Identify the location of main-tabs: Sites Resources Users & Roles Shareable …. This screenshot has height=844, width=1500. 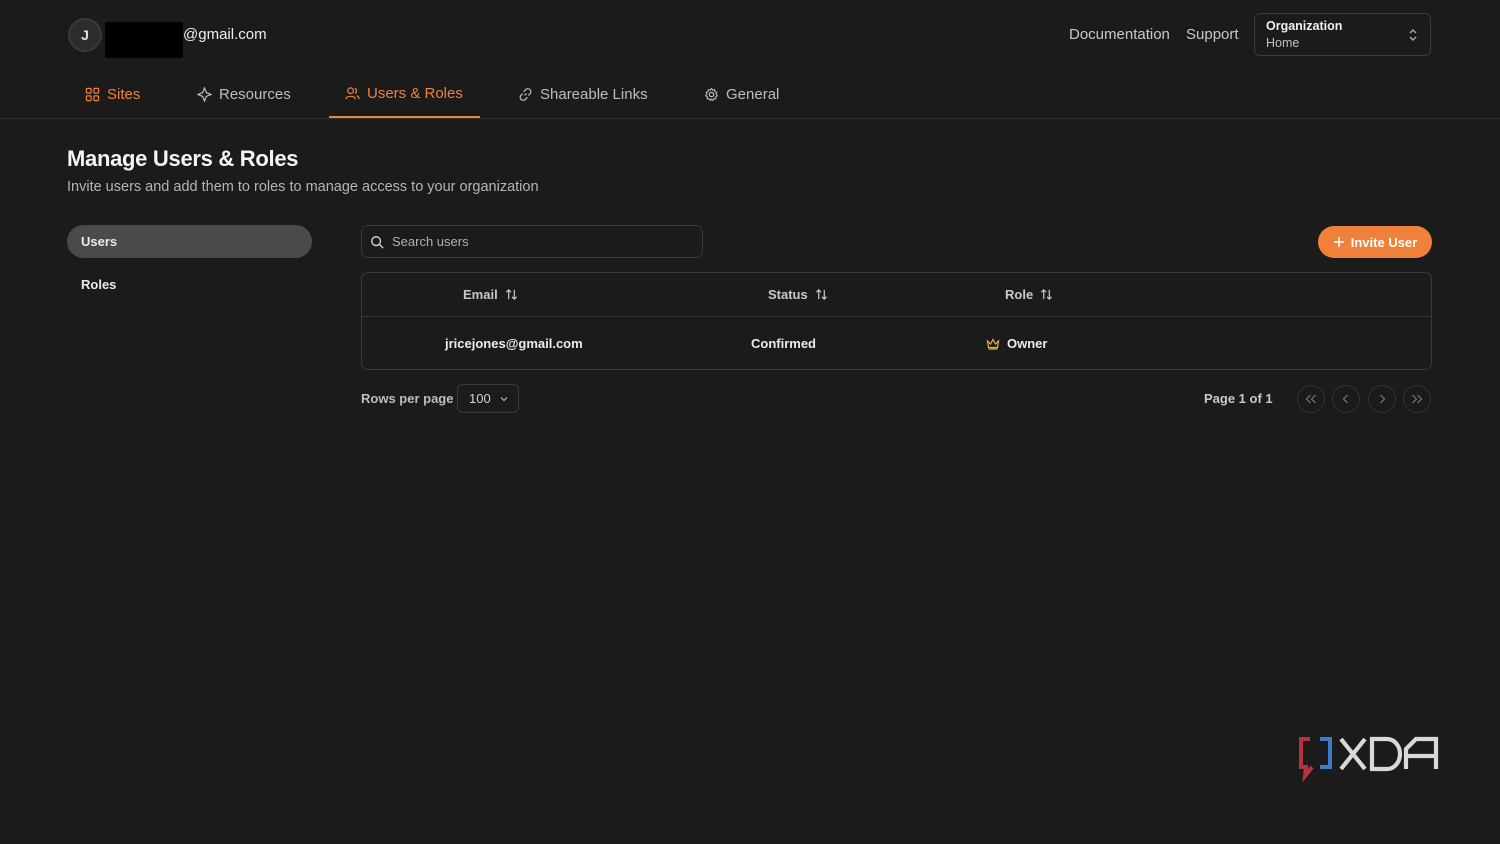
(750, 94).